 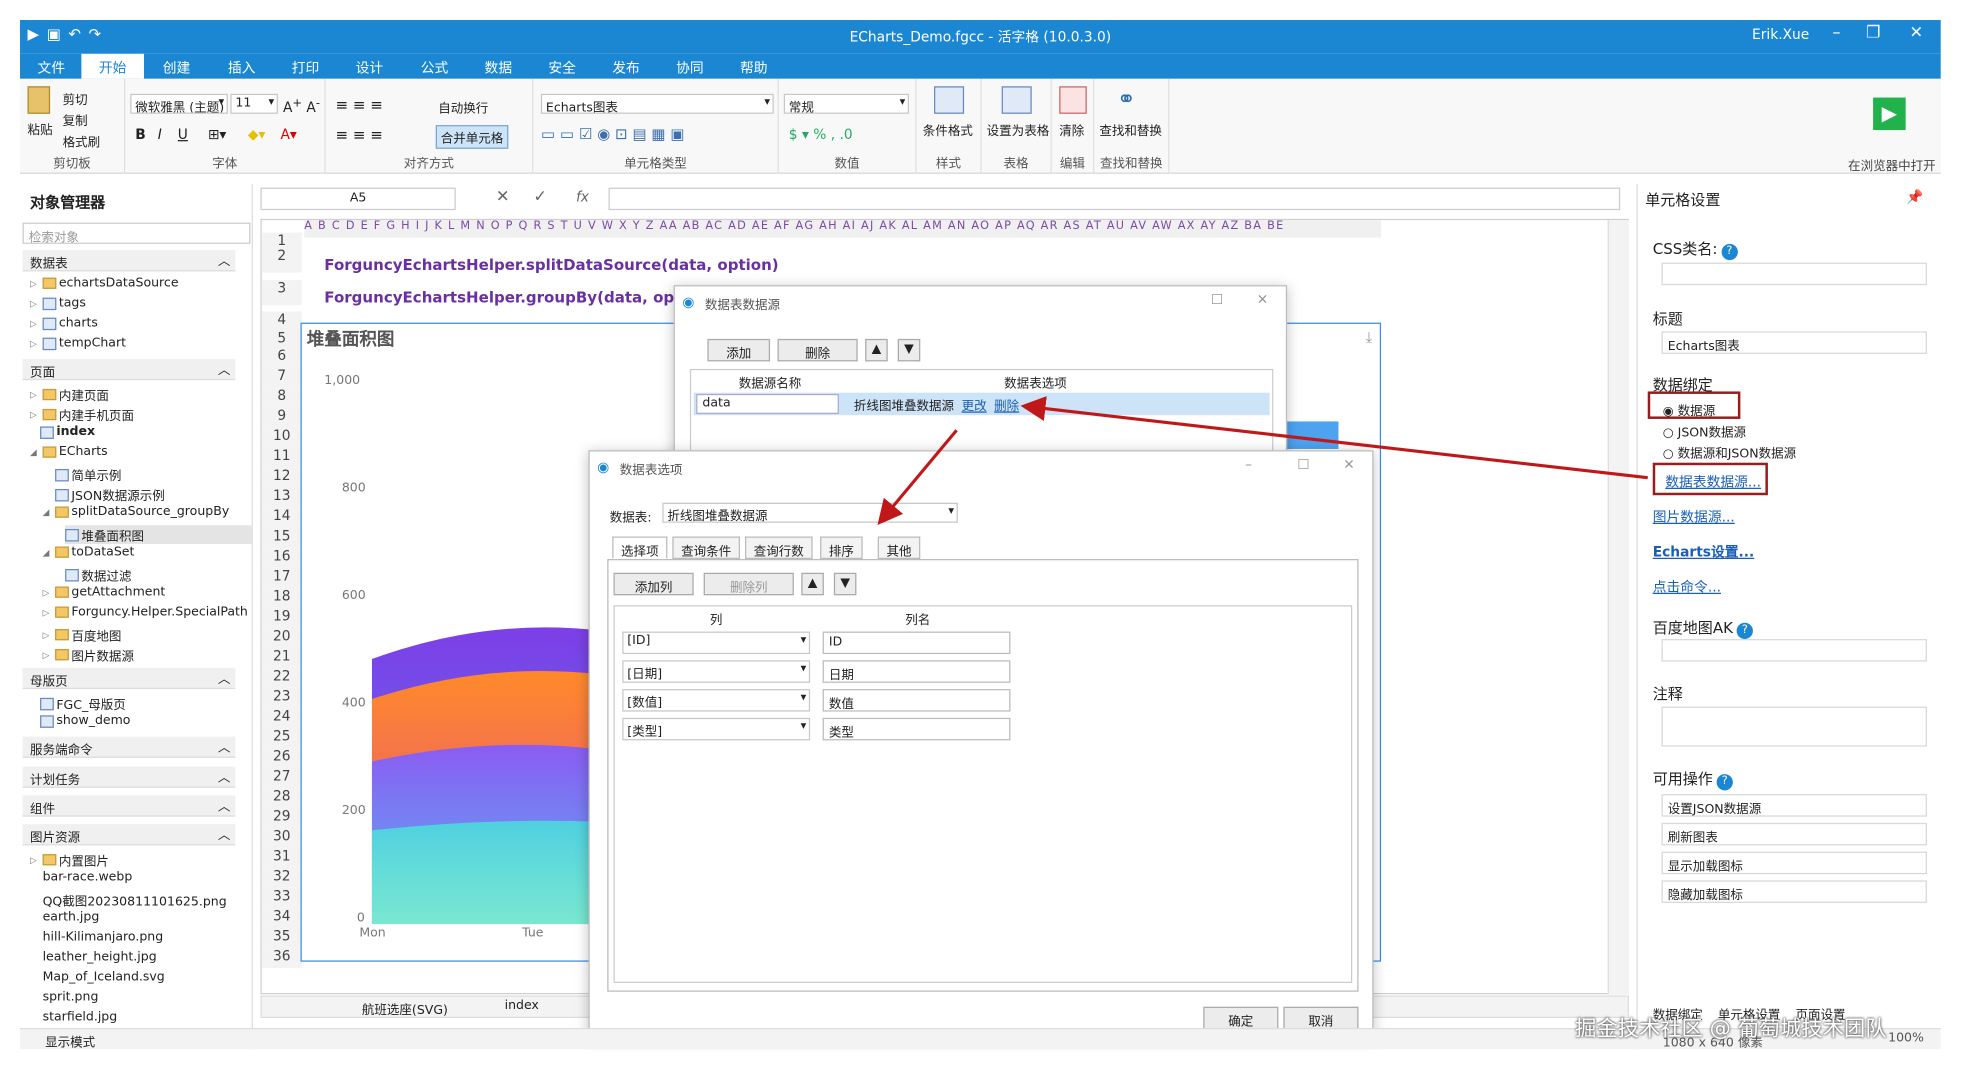 What do you see at coordinates (917, 477) in the screenshot?
I see `arrow-to-select` at bounding box center [917, 477].